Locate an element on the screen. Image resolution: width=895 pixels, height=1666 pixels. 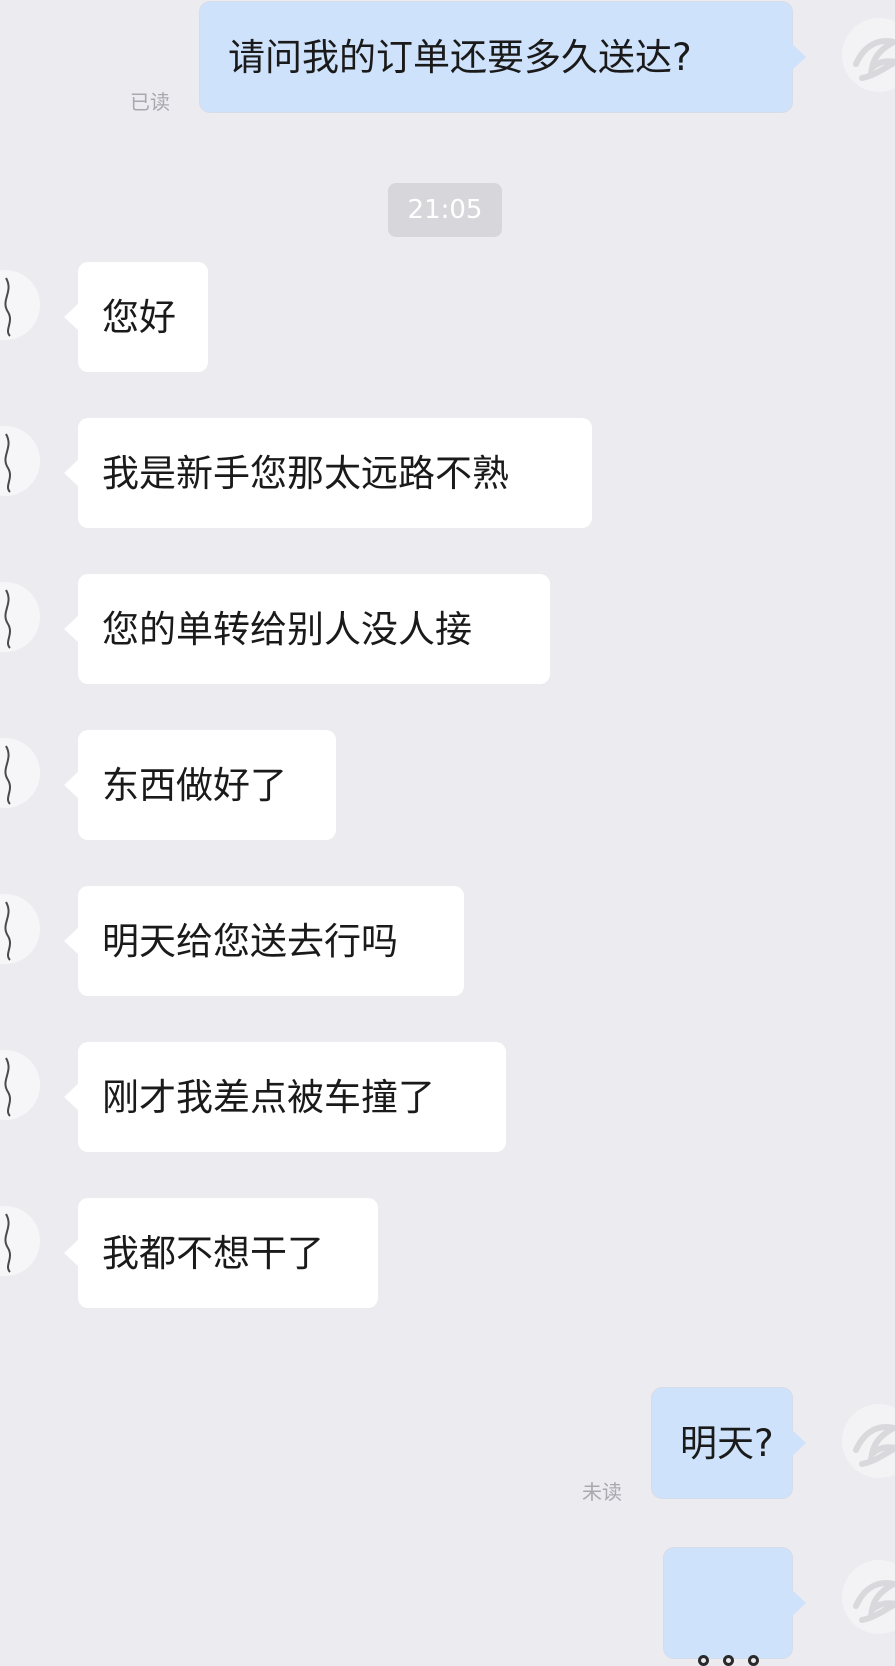
message-bubble-outgoing: 明天? is located at coordinates (729, 1443).